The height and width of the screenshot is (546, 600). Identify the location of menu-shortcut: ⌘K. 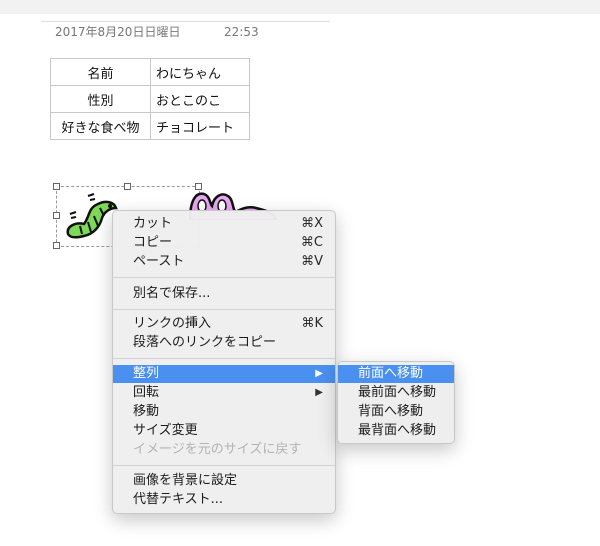
(312, 323).